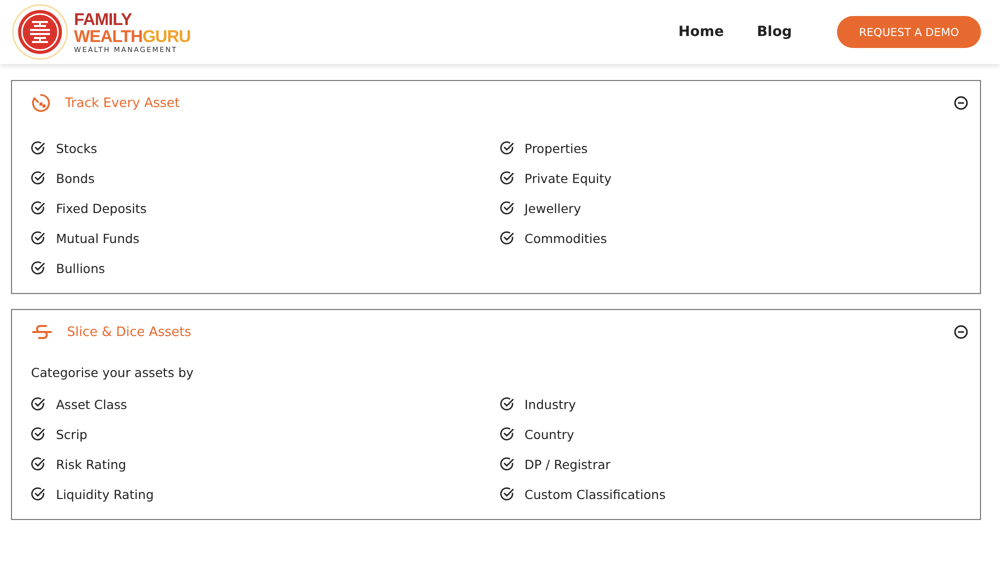 This screenshot has height=561, width=1000. What do you see at coordinates (40, 32) in the screenshot?
I see `logo-emblem-icon` at bounding box center [40, 32].